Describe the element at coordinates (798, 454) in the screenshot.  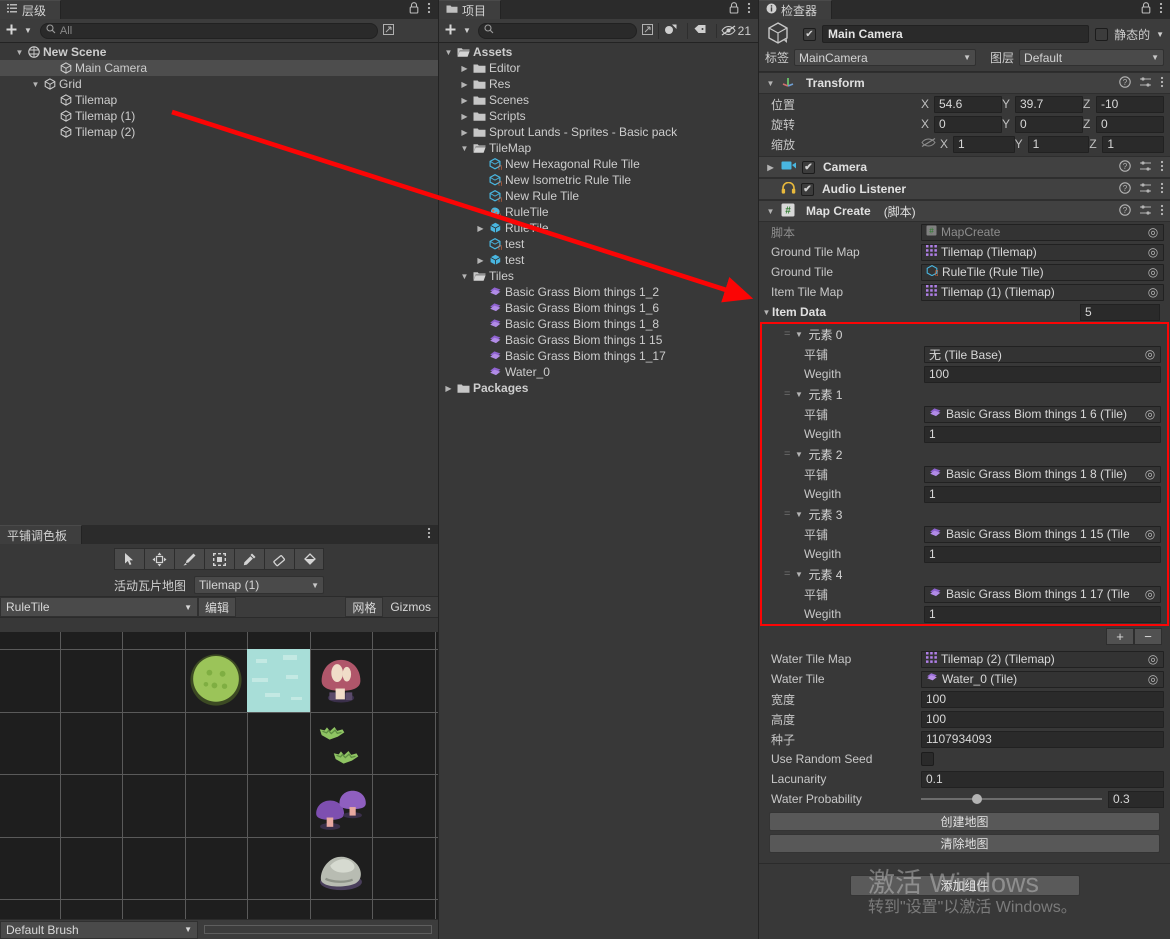
I see `element-foldout-icon: ▼` at that location.